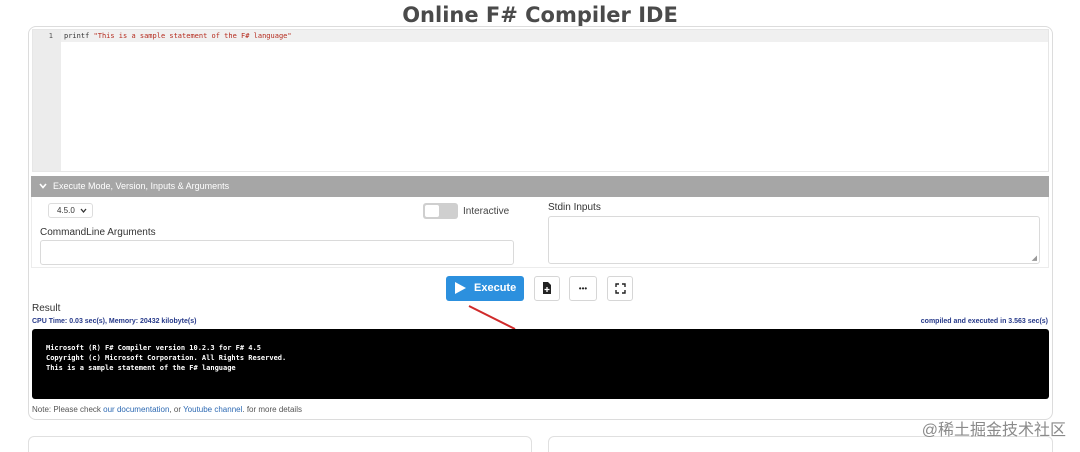 The height and width of the screenshot is (452, 1080). Describe the element at coordinates (47, 100) in the screenshot. I see `line-gutter` at that location.